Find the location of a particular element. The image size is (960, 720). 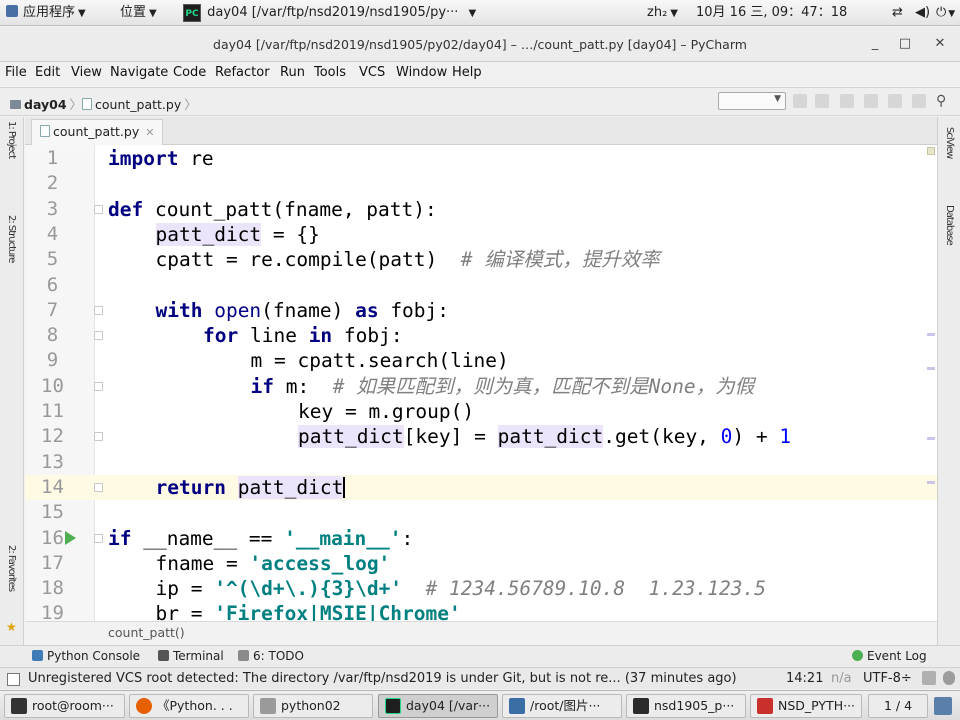

structure-tool-tab: 2: Structure is located at coordinates (11, 238).